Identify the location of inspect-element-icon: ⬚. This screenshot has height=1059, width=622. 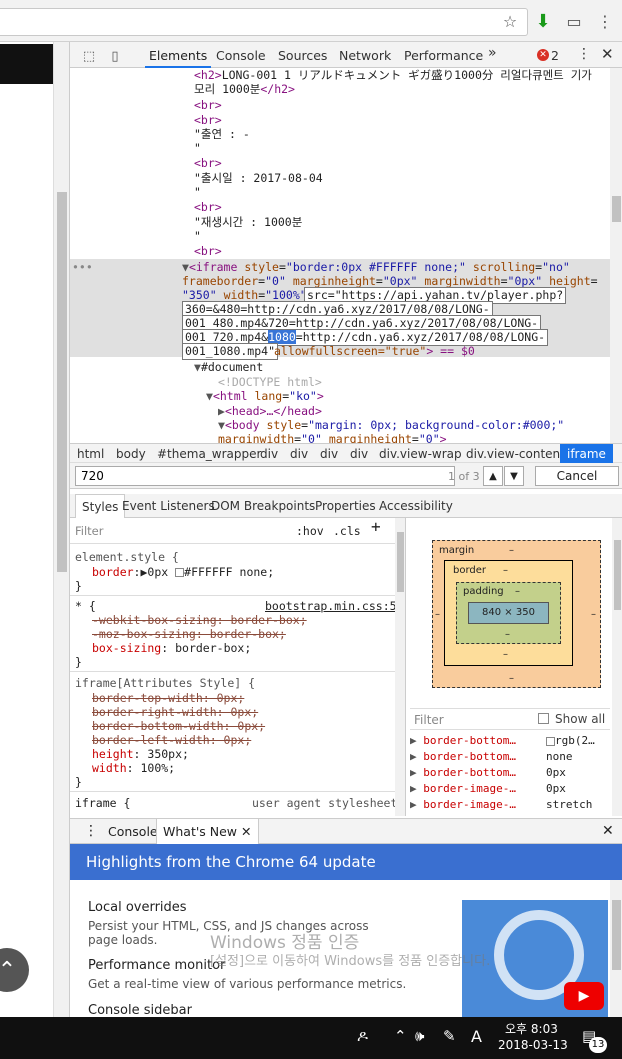
(89, 56).